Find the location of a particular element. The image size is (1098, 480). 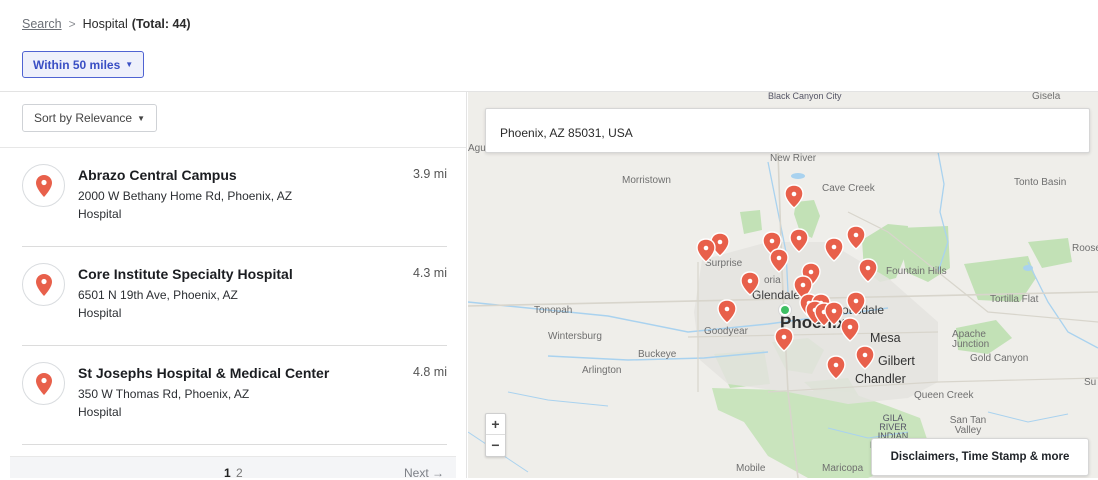

map-label-tonopah: Tonopah is located at coordinates (553, 310).